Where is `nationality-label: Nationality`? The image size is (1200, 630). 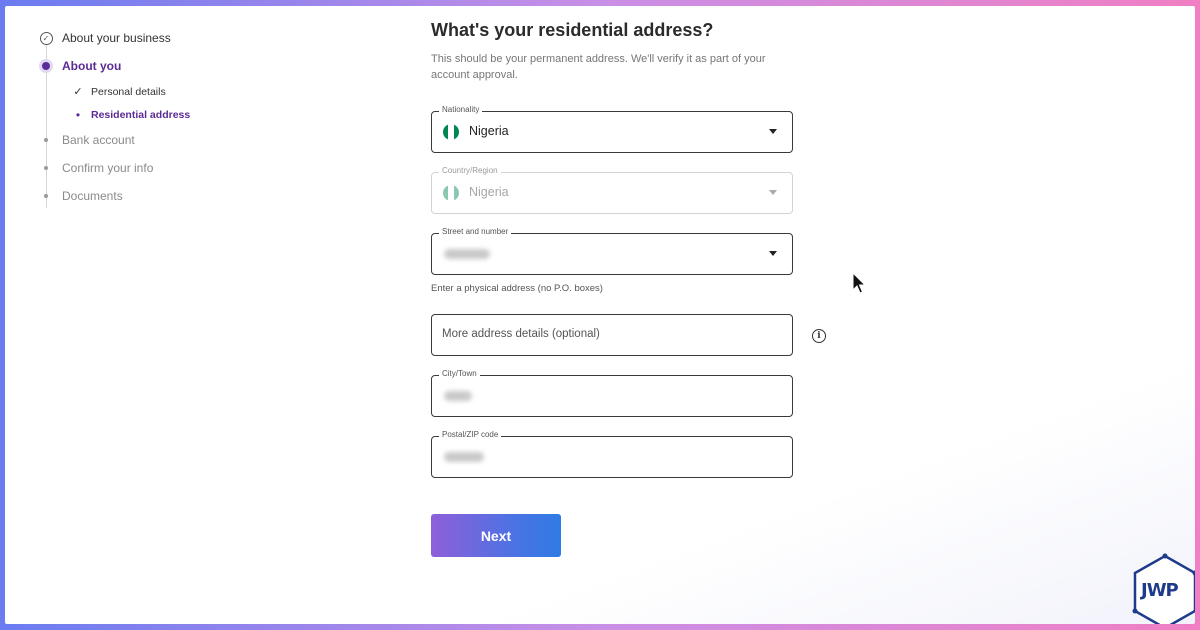 nationality-label: Nationality is located at coordinates (461, 109).